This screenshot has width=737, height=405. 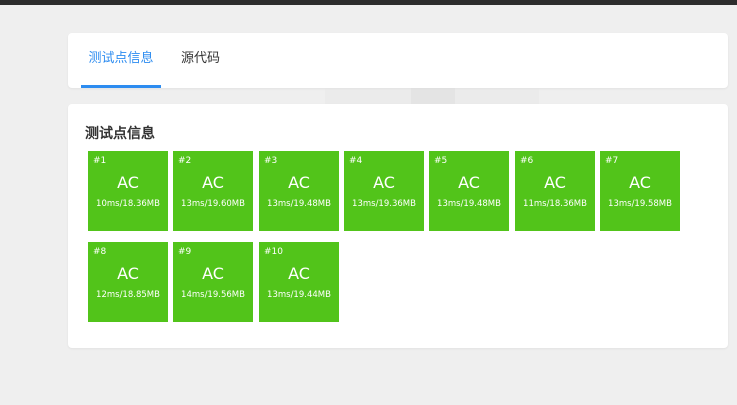 What do you see at coordinates (527, 161) in the screenshot?
I see `test-case-number: #6` at bounding box center [527, 161].